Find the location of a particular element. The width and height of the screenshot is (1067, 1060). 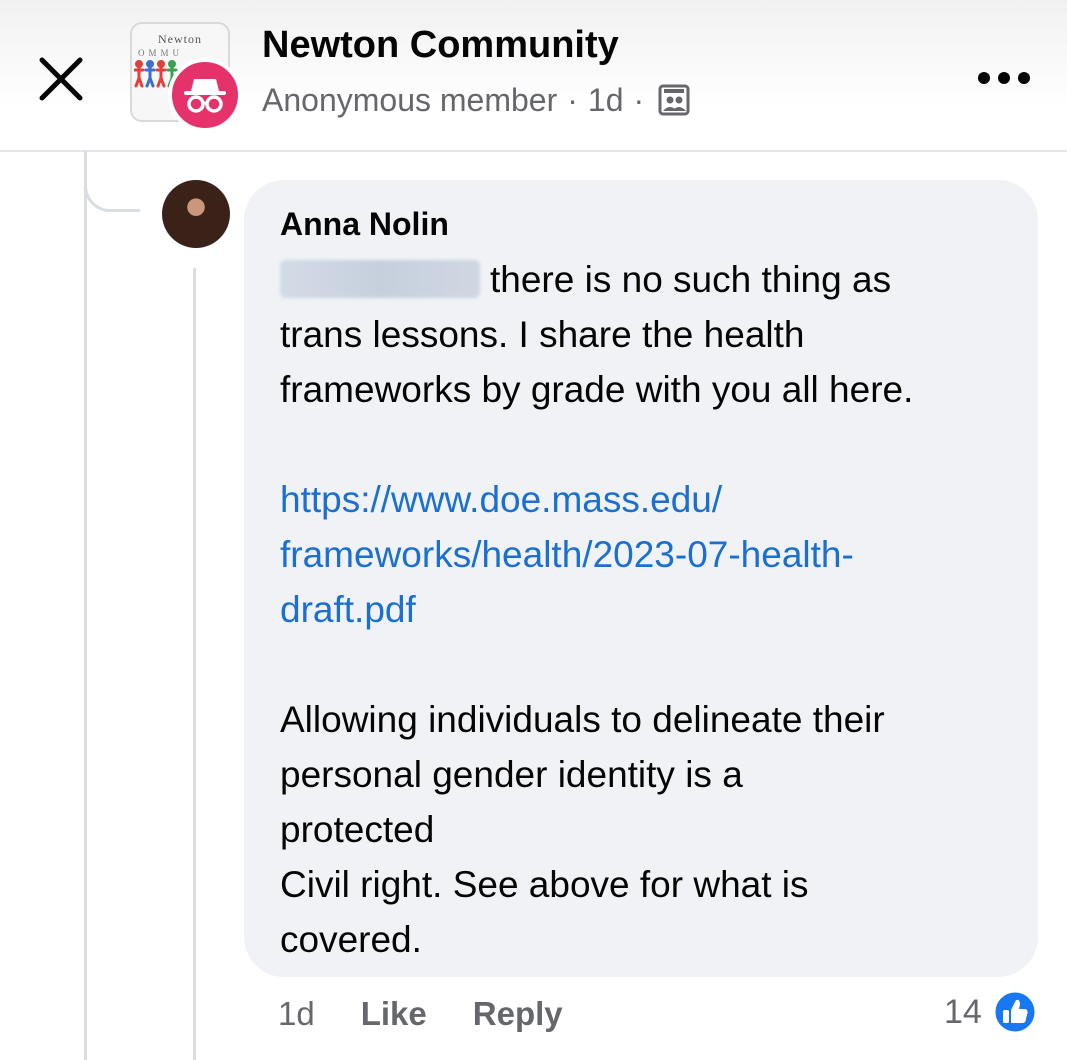

group-audience-icon is located at coordinates (674, 100).